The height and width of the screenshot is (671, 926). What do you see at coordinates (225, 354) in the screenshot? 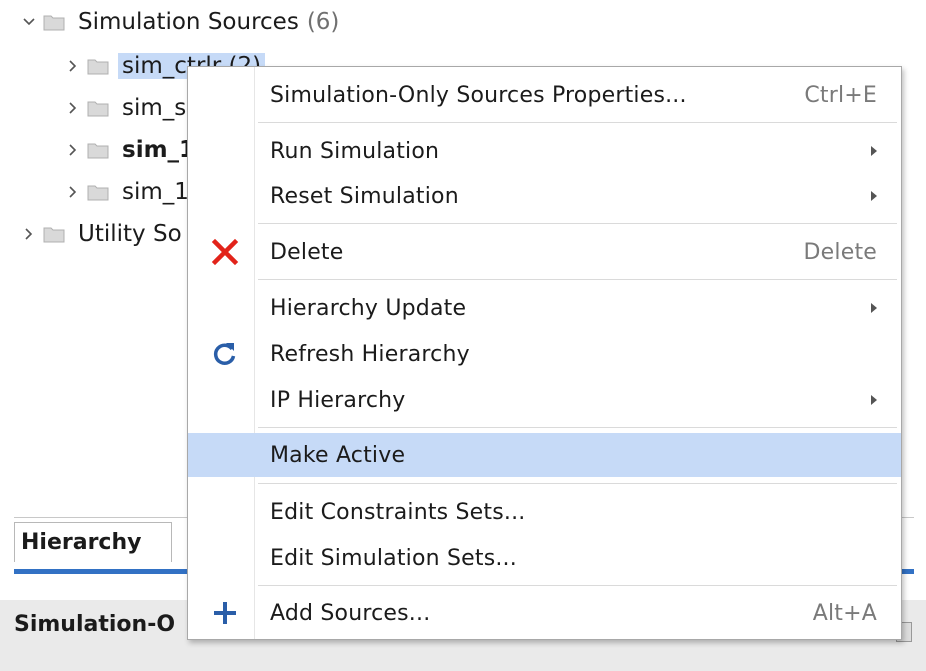
I see `refresh-icon` at bounding box center [225, 354].